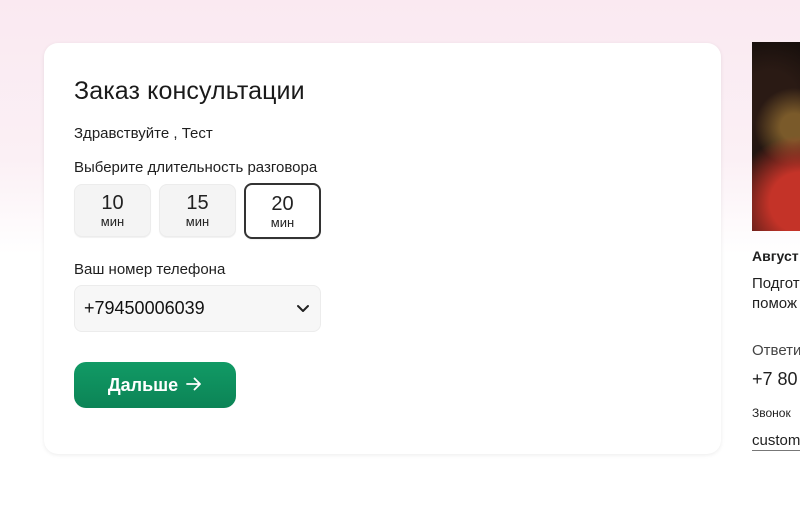 The width and height of the screenshot is (800, 530). What do you see at coordinates (112, 203) in the screenshot?
I see `duration-value: 10` at bounding box center [112, 203].